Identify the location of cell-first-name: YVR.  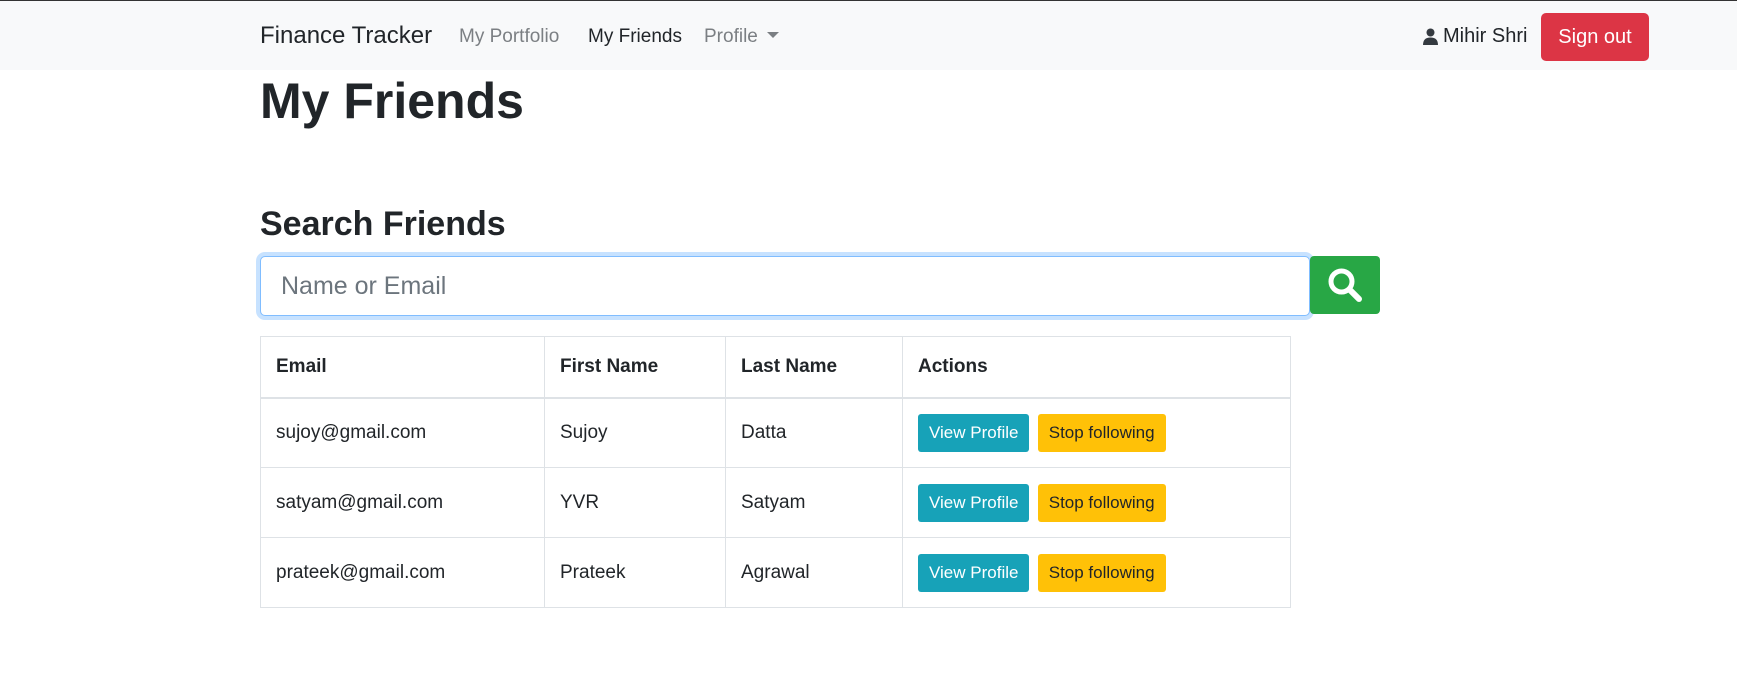
(635, 502).